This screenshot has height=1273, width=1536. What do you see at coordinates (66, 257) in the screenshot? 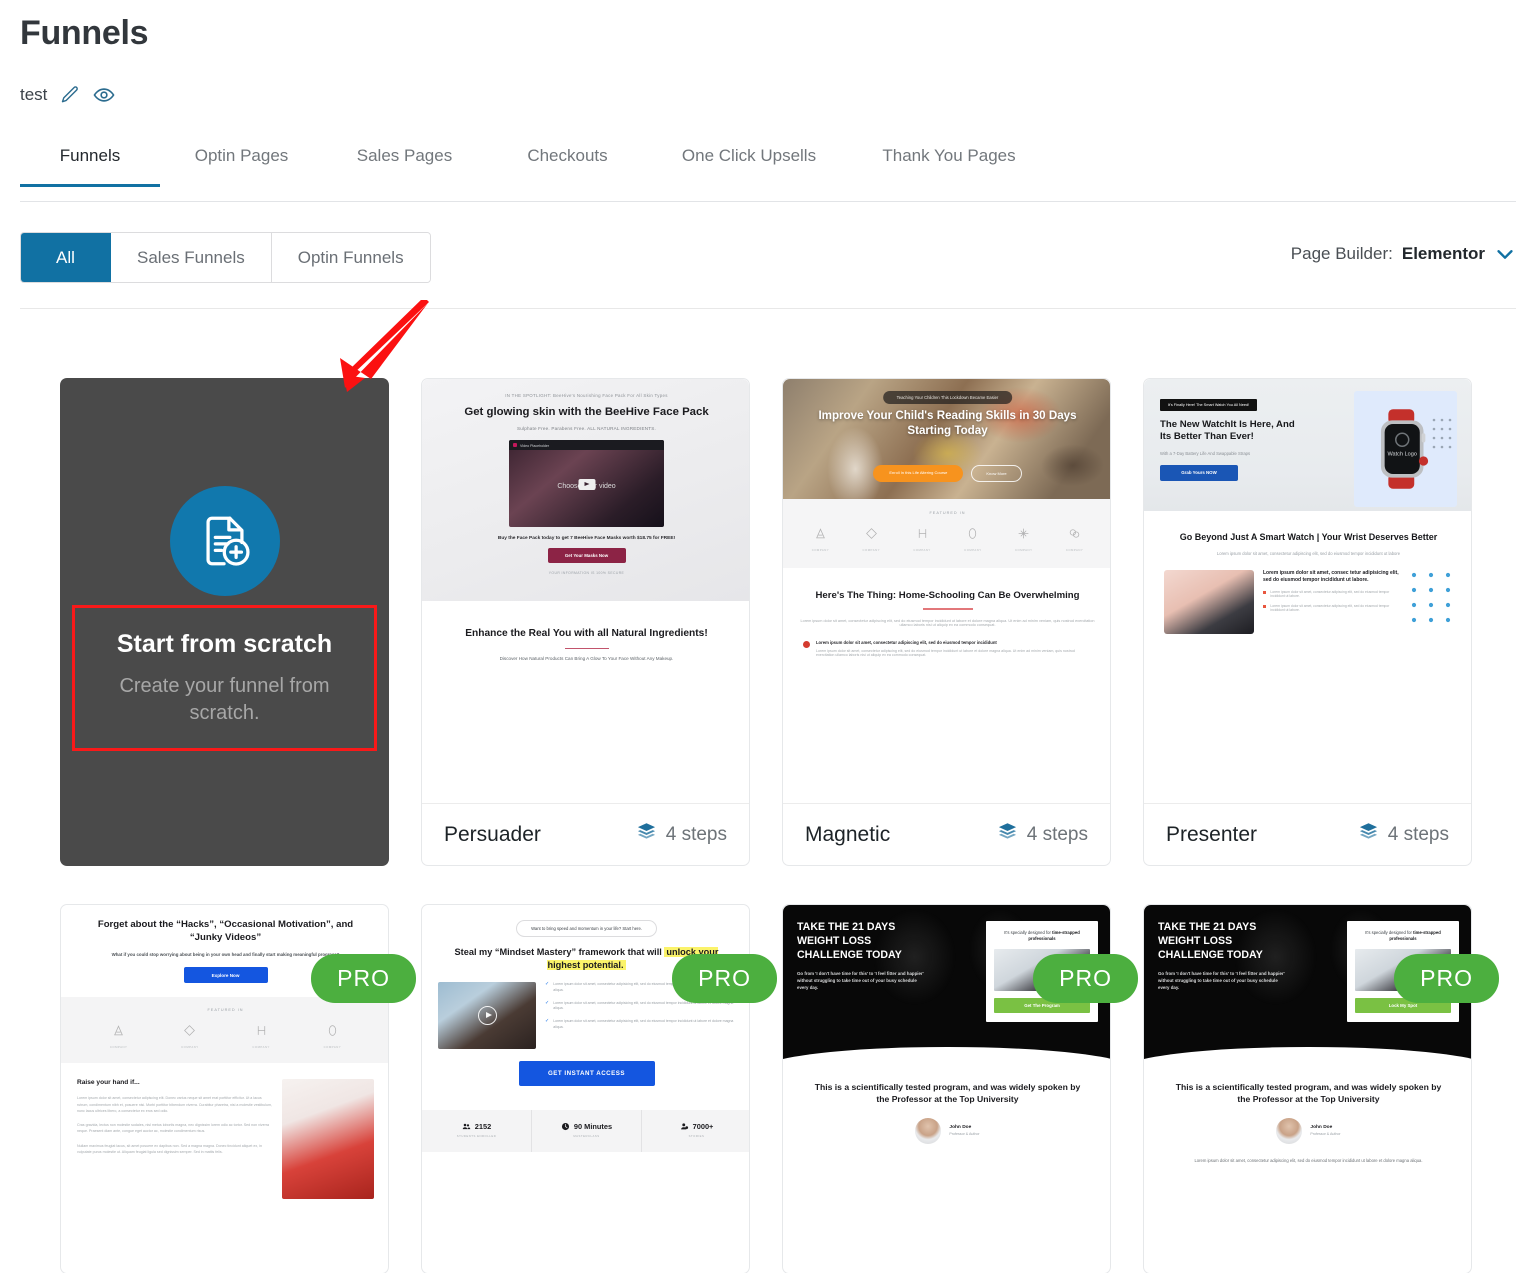
I see `filter-all: All` at bounding box center [66, 257].